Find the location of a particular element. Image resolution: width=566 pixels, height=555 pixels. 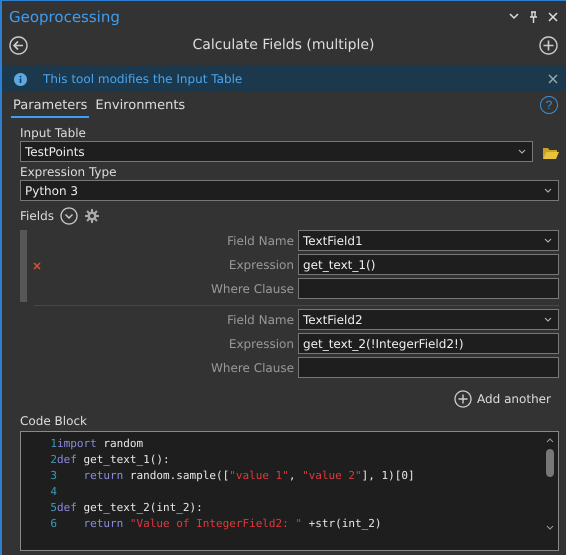

code-line: def get_text_1(): is located at coordinates (113, 459).